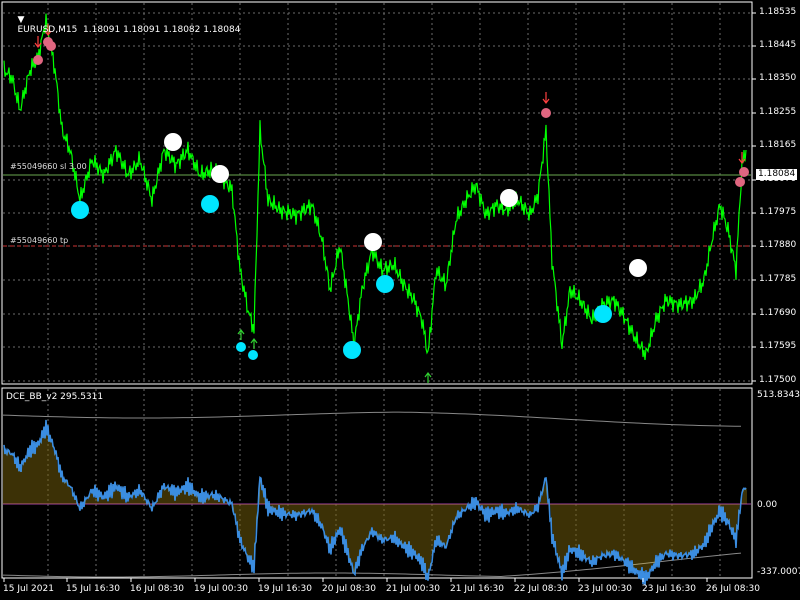 This screenshot has width=800, height=600. I want to click on price-tick-label: 1.18350, so click(778, 78).